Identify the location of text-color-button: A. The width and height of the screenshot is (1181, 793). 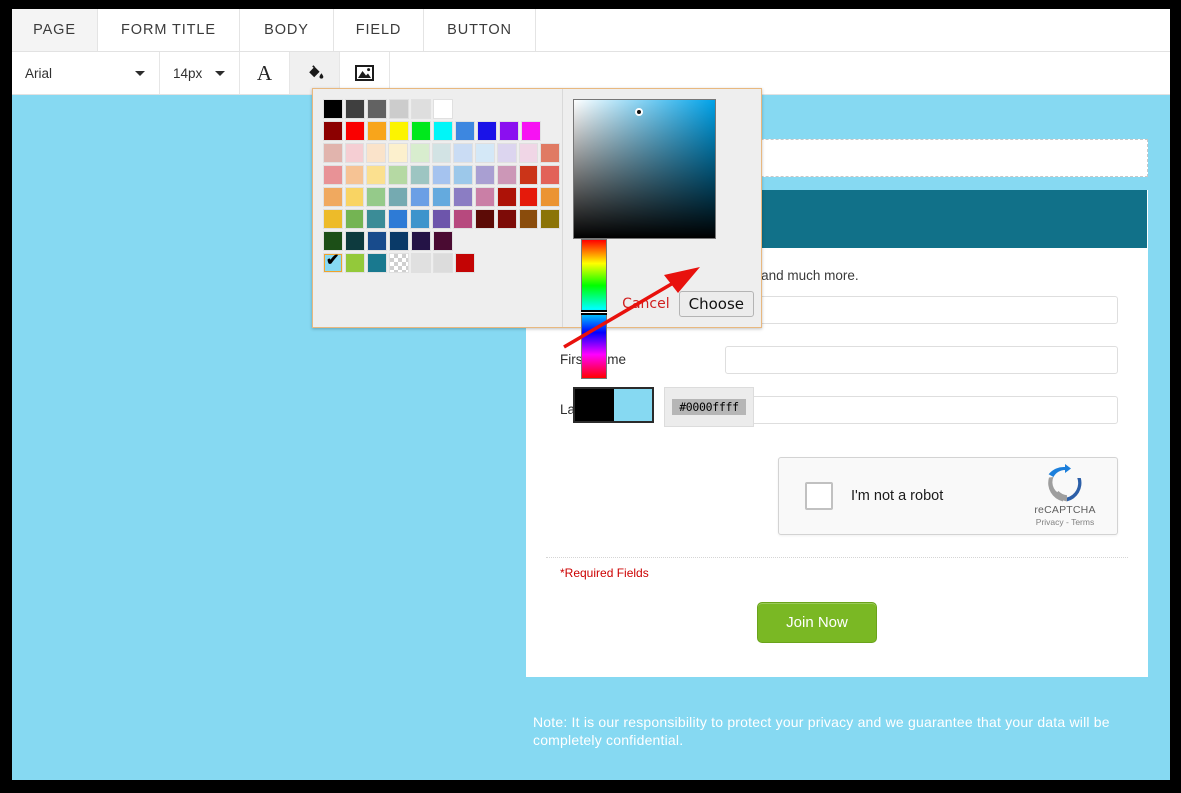
(265, 73).